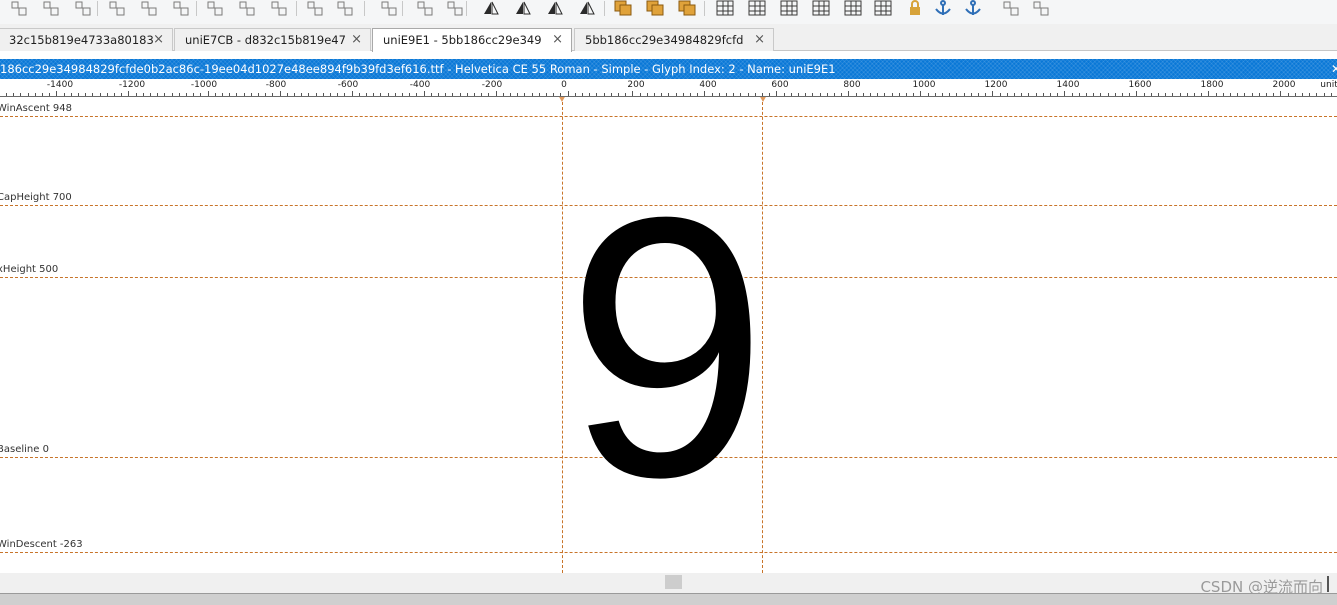  Describe the element at coordinates (821, 8) in the screenshot. I see `grid-5b-icon` at that location.